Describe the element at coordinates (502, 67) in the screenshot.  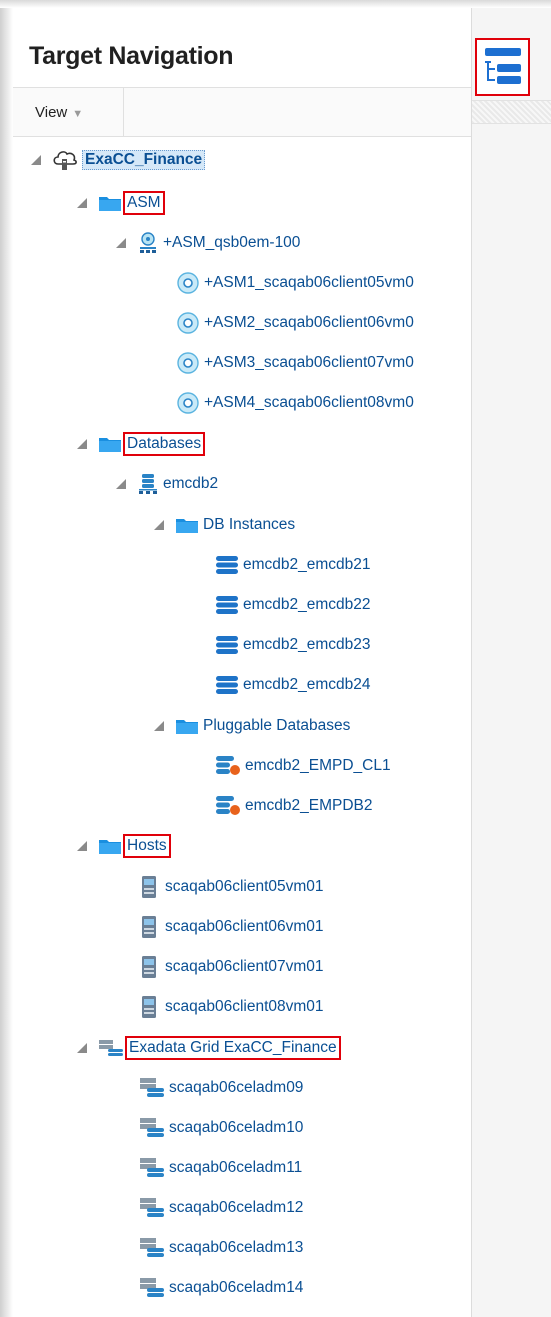
I see `tree-toggle-button` at that location.